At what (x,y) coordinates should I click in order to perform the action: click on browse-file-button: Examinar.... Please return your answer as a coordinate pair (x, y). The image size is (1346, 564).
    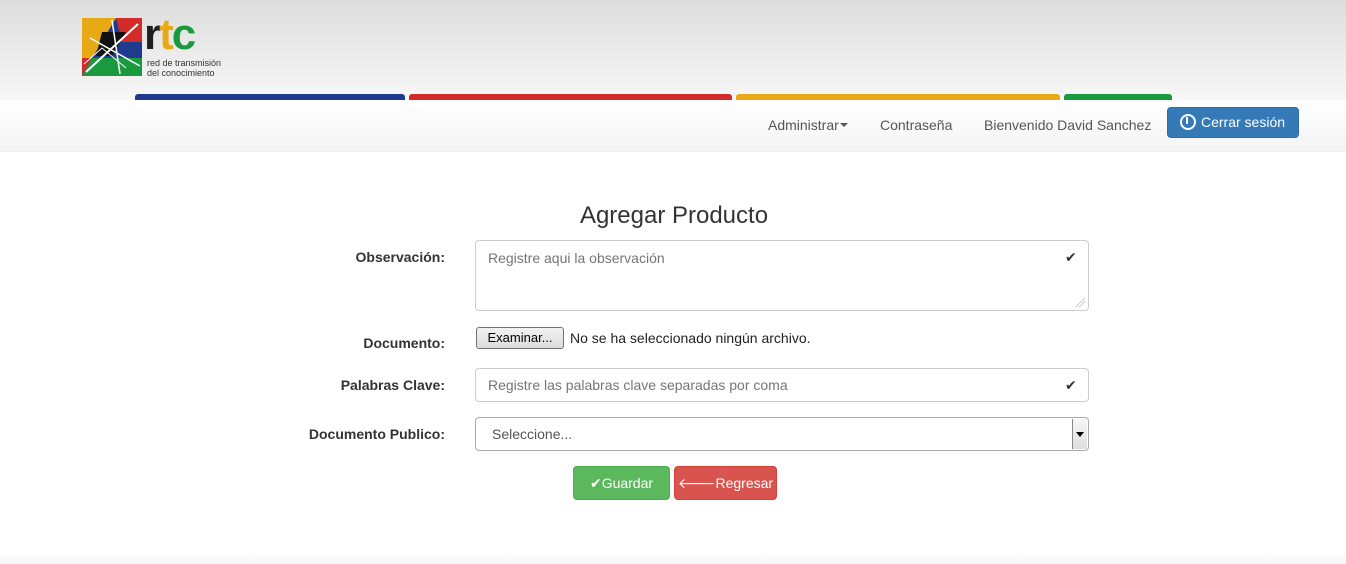
    Looking at the image, I should click on (520, 338).